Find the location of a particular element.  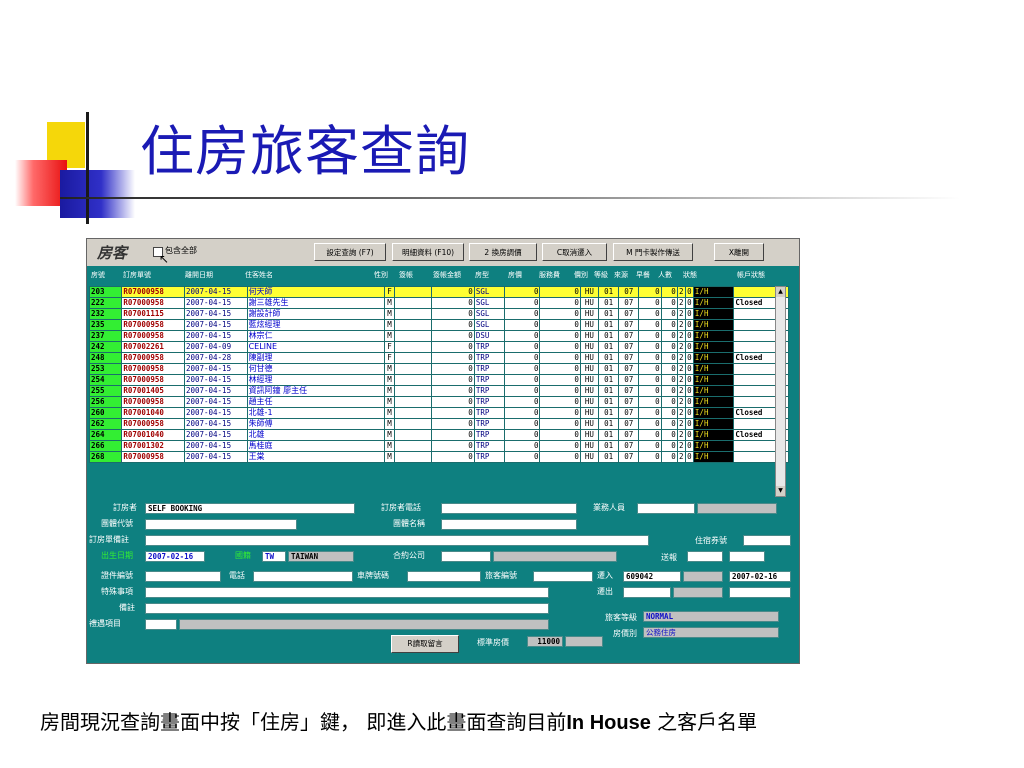

room-cell: 268 is located at coordinates (105, 457).